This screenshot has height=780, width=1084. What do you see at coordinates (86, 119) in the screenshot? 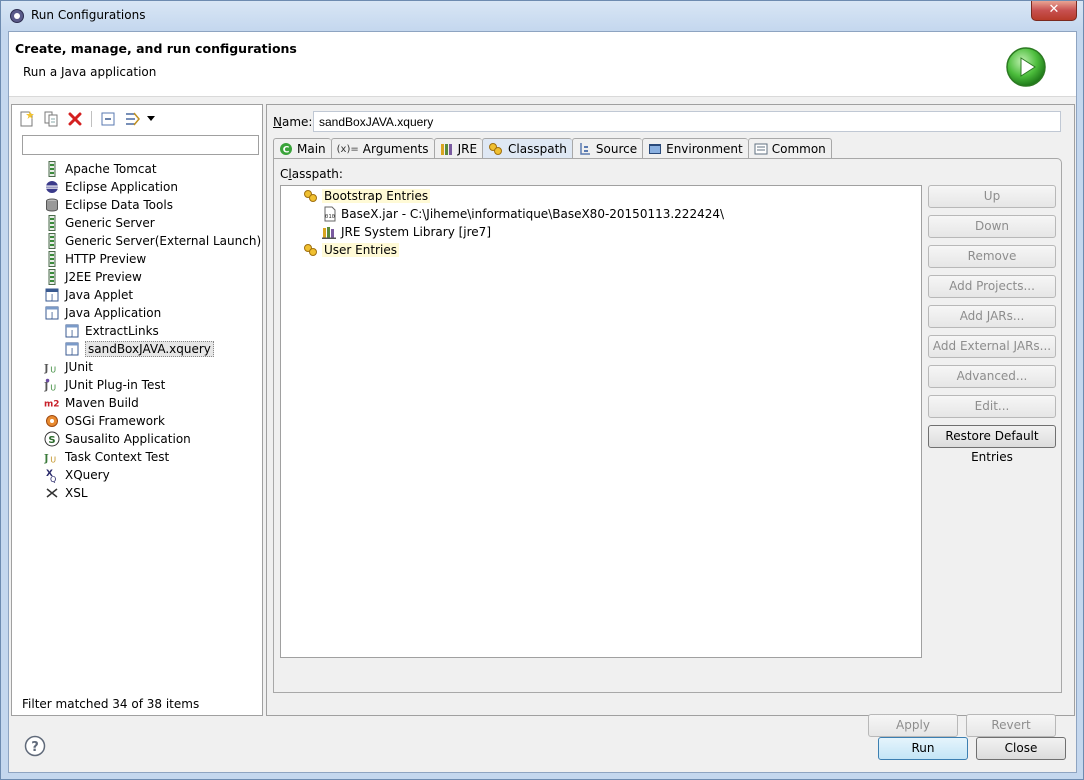
I see `config-toolbar` at bounding box center [86, 119].